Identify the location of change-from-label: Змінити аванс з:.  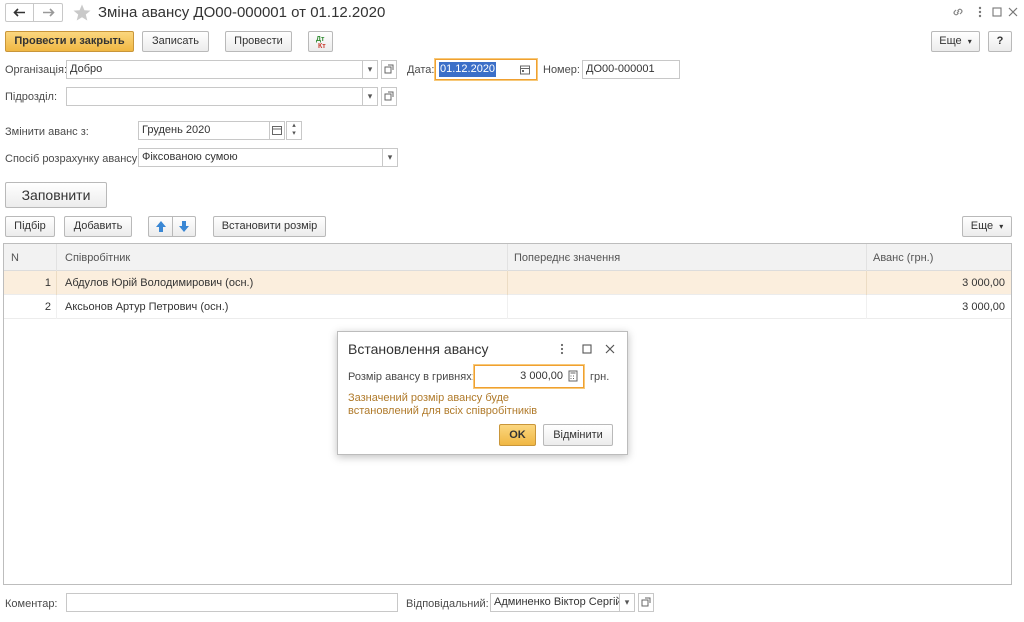
(47, 132).